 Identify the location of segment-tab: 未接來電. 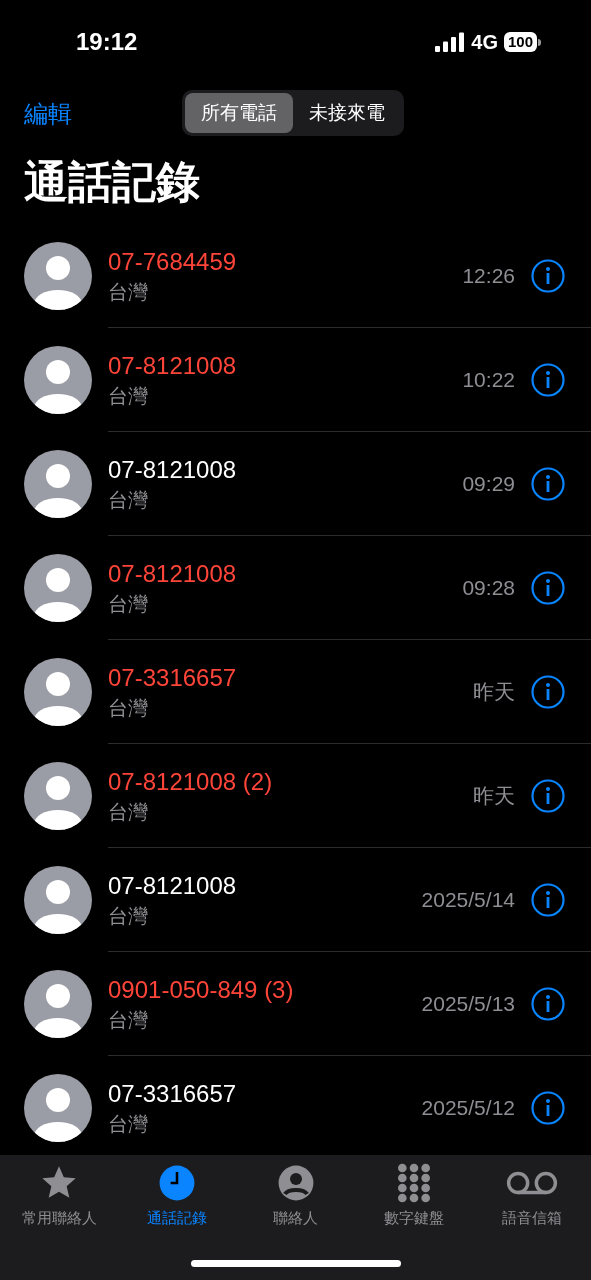
(347, 113).